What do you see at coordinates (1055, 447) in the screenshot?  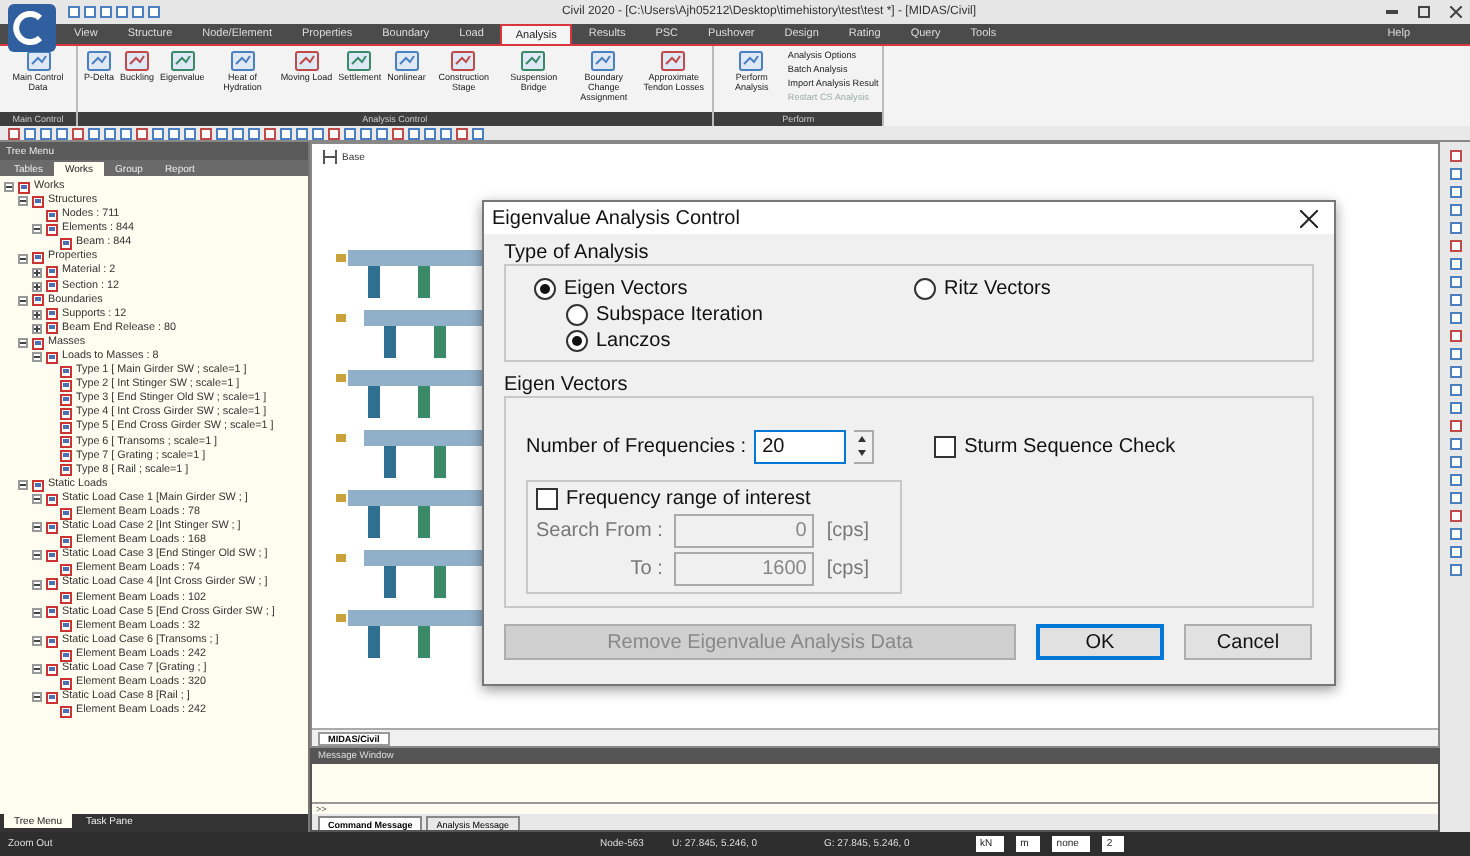 I see `checkbox: Sturm Sequence Check` at bounding box center [1055, 447].